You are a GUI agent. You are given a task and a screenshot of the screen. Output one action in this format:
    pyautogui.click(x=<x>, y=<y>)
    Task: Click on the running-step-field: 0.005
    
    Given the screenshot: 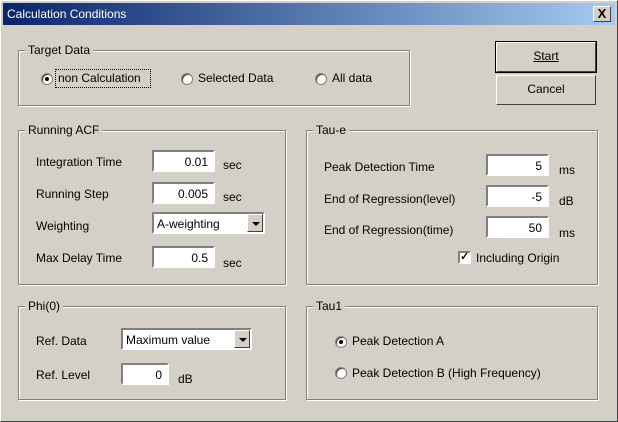 What is the action you would take?
    pyautogui.click(x=183, y=193)
    